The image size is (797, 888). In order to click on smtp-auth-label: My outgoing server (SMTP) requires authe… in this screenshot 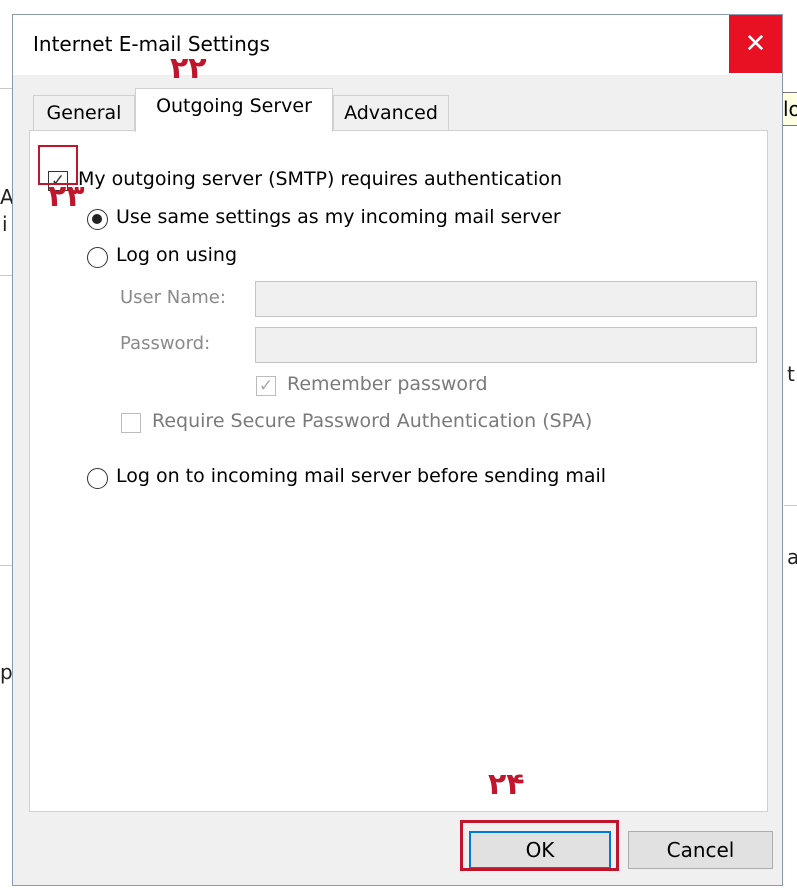, I will do `click(320, 179)`.